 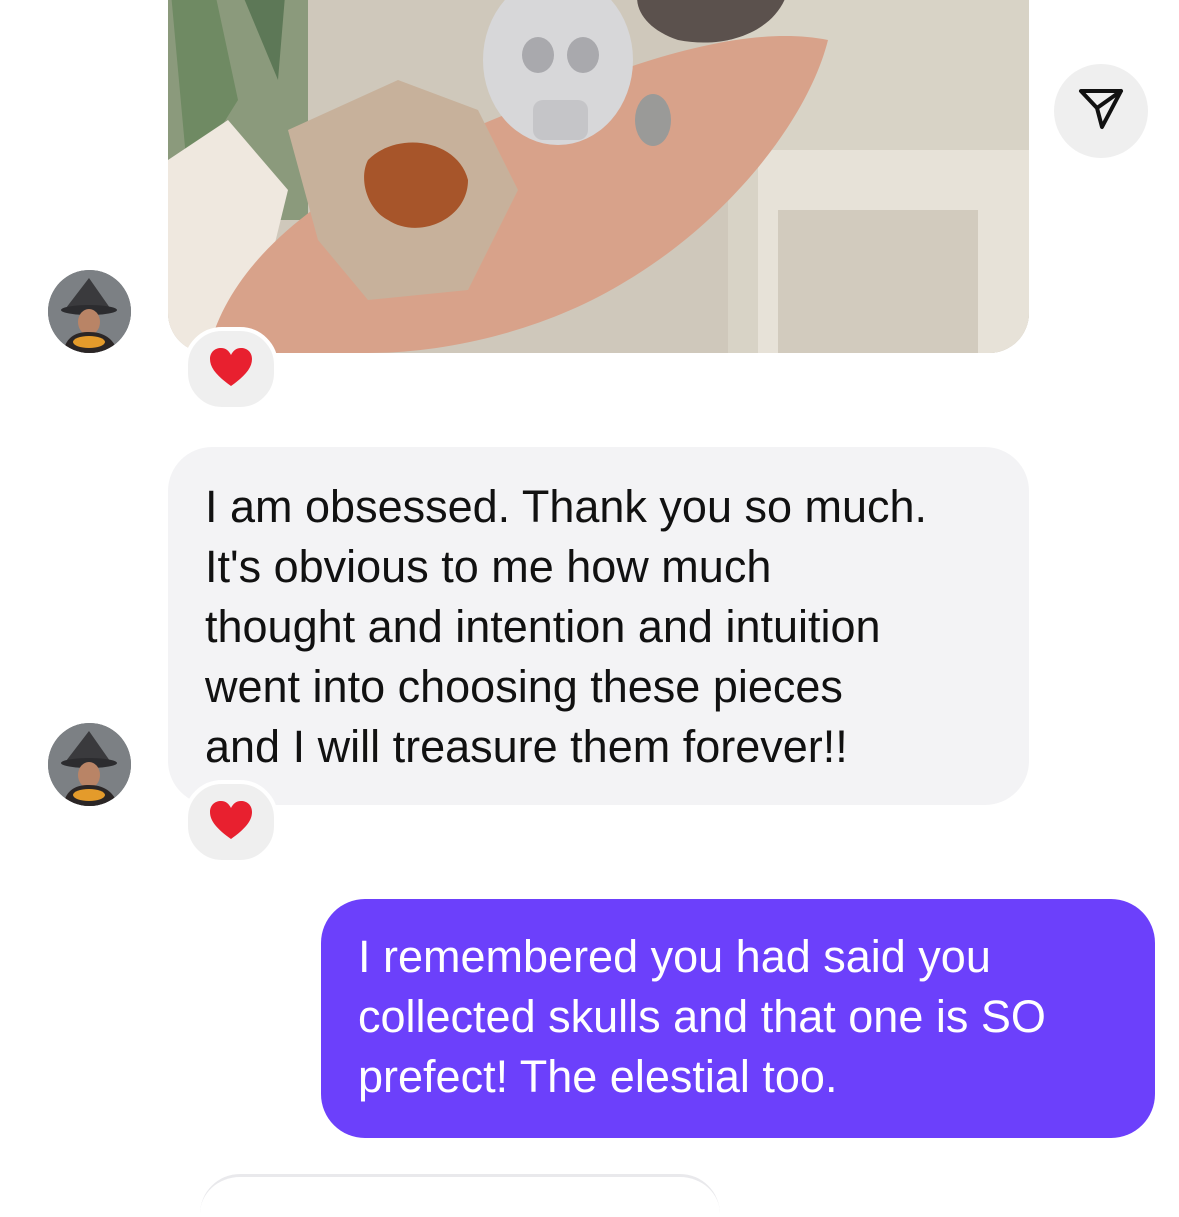 What do you see at coordinates (460, 1195) in the screenshot?
I see `next-message-edge` at bounding box center [460, 1195].